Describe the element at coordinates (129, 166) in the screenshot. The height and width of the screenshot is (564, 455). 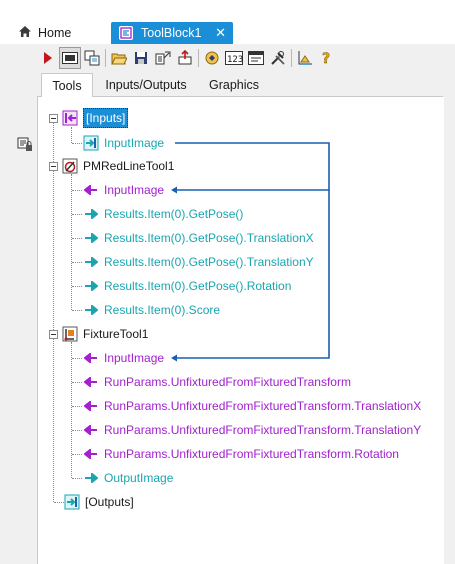
I see `tree-node-label: PMRedLineTool1` at that location.